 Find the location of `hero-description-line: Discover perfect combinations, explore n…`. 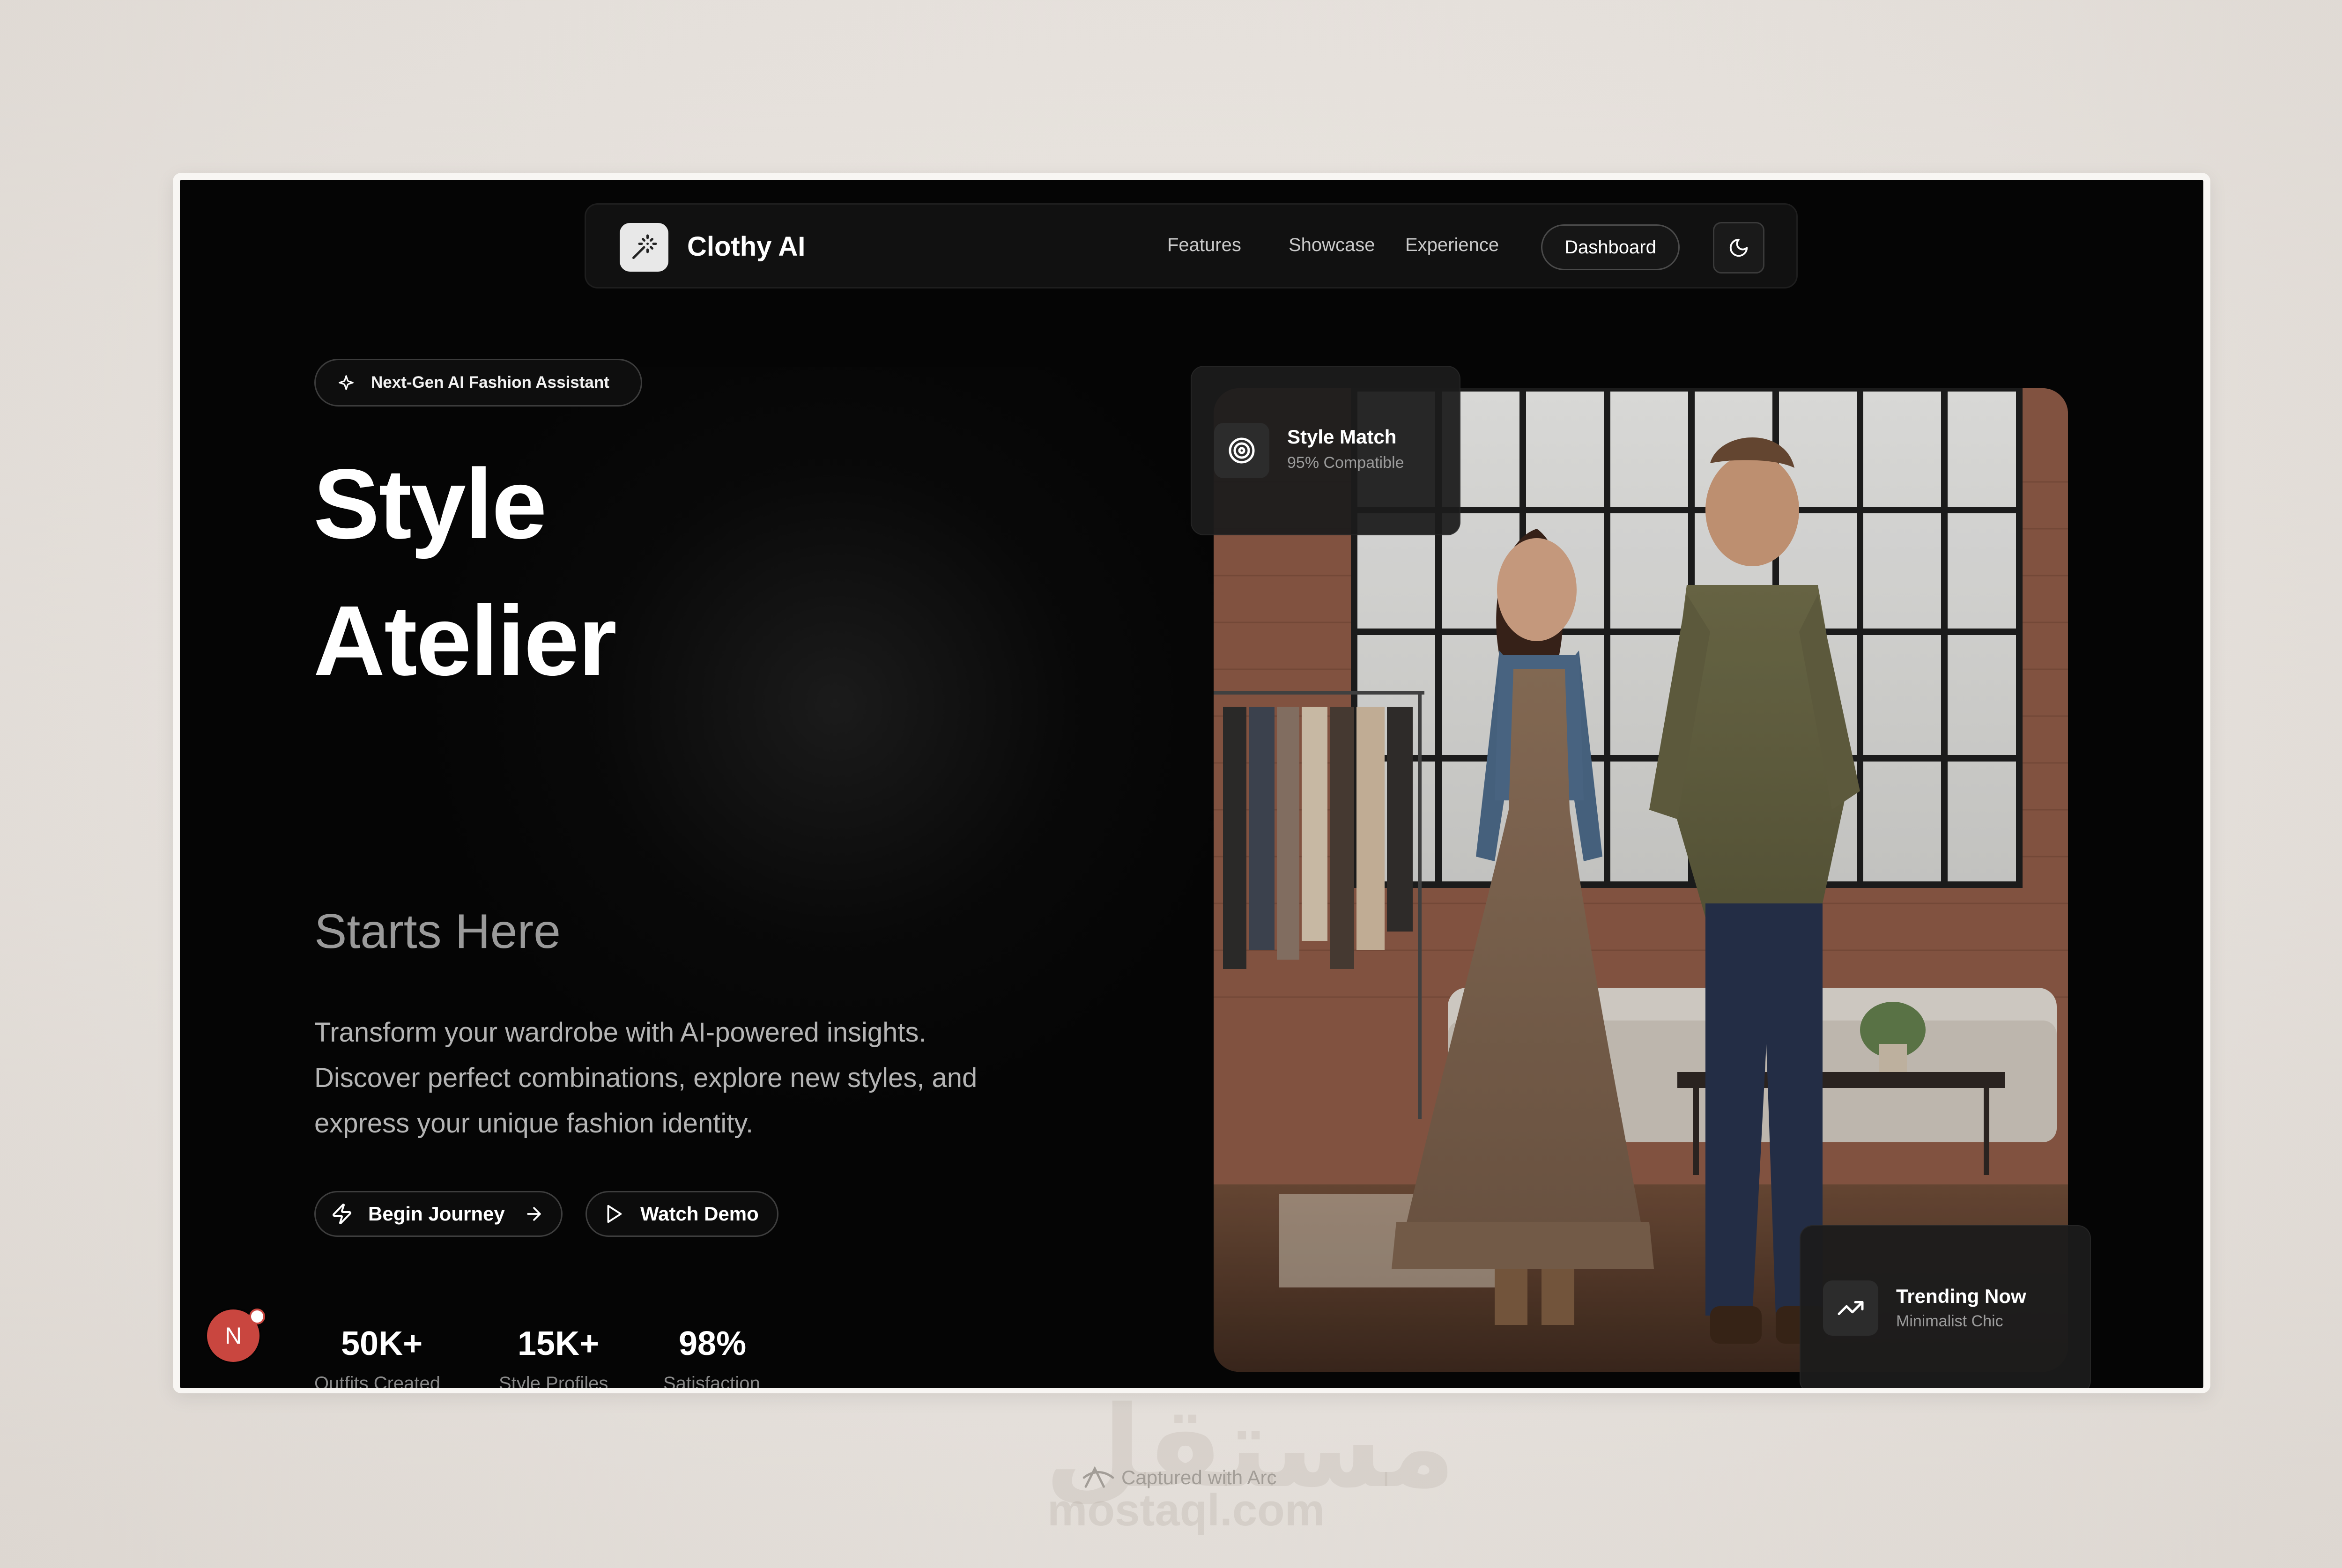

hero-description-line: Discover perfect combinations, explore n… is located at coordinates (646, 1078).